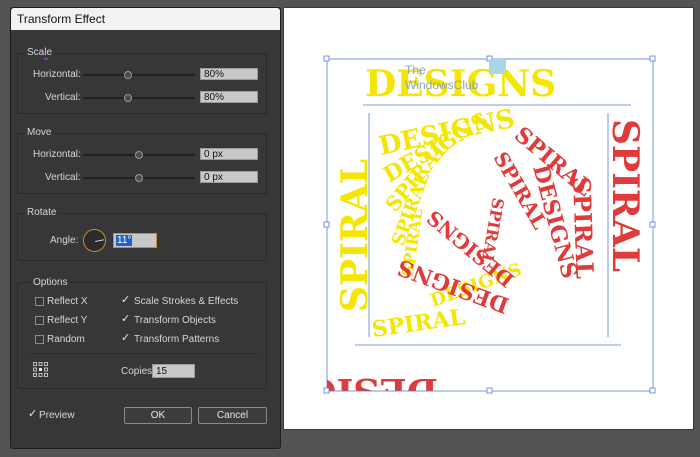 The image size is (700, 457). I want to click on reflect-y-label: Reflect Y, so click(67, 320).